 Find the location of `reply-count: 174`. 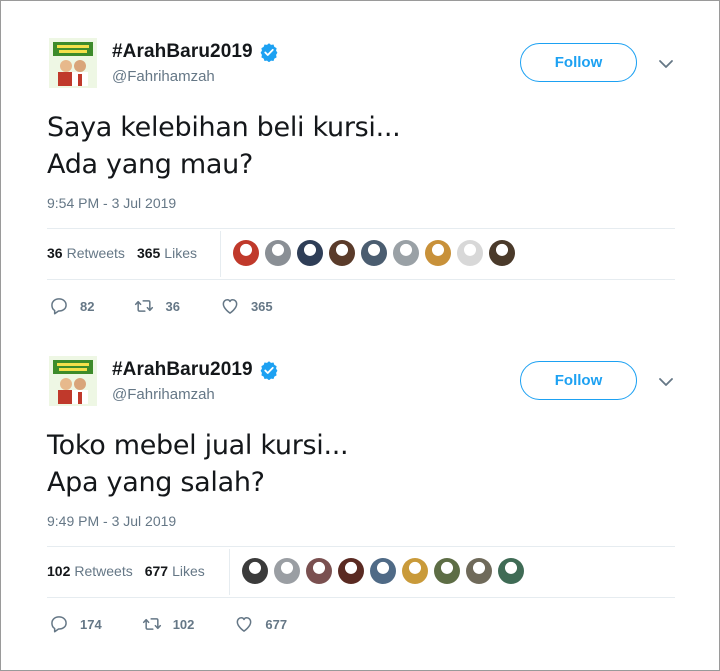

reply-count: 174 is located at coordinates (91, 624).